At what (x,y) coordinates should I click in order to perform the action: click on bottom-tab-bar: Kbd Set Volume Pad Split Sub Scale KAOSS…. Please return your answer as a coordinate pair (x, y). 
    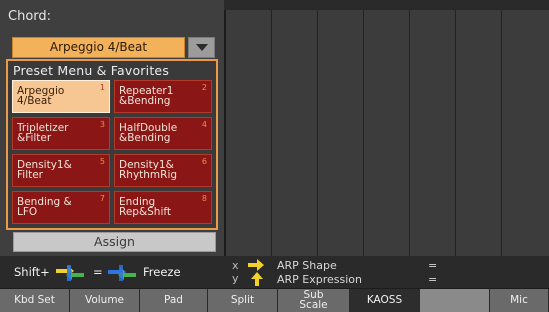
    Looking at the image, I should click on (274, 300).